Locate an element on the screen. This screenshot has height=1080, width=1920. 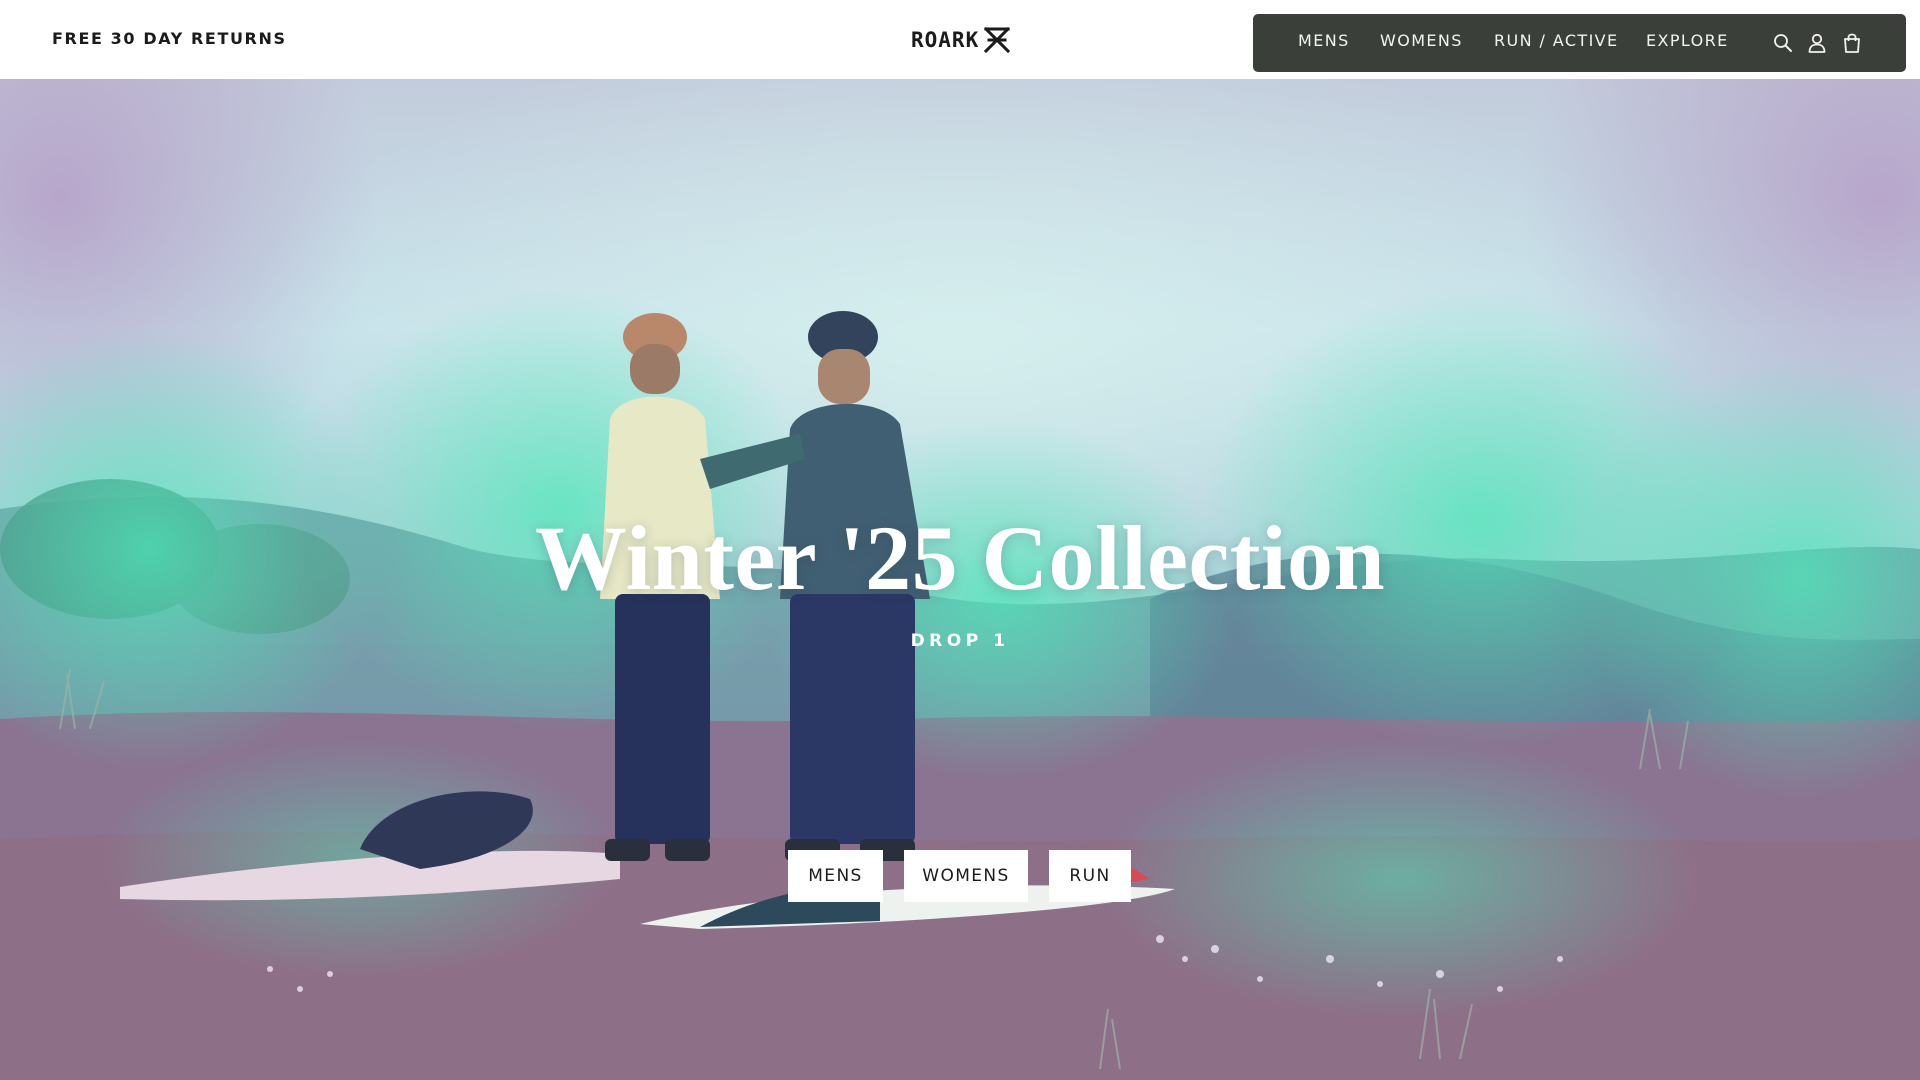
nav-womens: WOMENS is located at coordinates (1421, 40).